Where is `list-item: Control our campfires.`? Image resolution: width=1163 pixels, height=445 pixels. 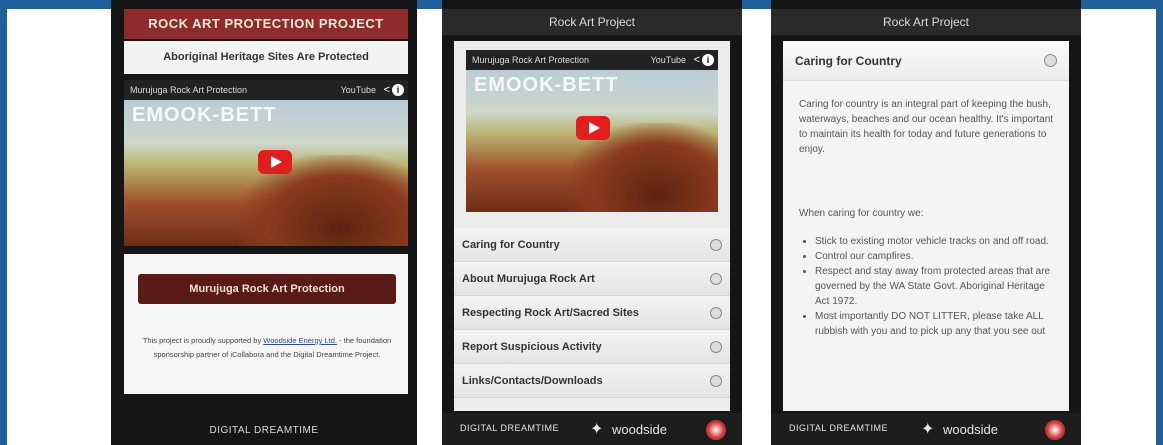
list-item: Control our campfires. is located at coordinates (935, 256).